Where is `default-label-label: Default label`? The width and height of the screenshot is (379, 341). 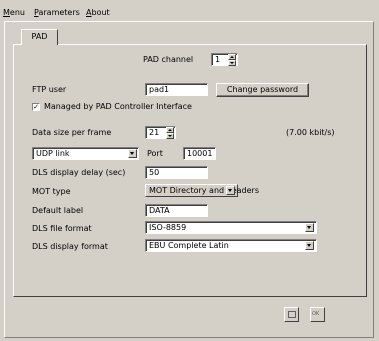 default-label-label: Default label is located at coordinates (58, 210).